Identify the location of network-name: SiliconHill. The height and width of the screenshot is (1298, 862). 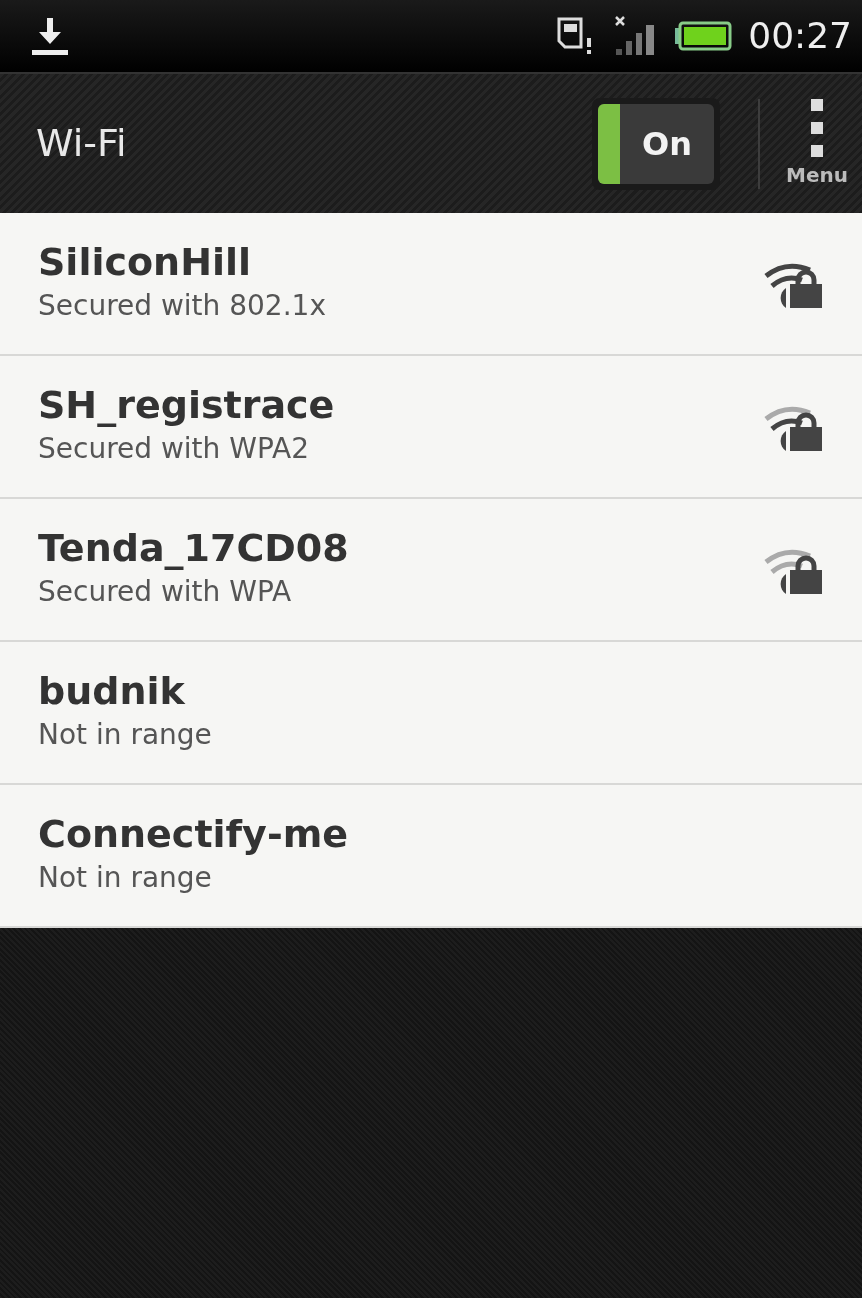
(145, 262).